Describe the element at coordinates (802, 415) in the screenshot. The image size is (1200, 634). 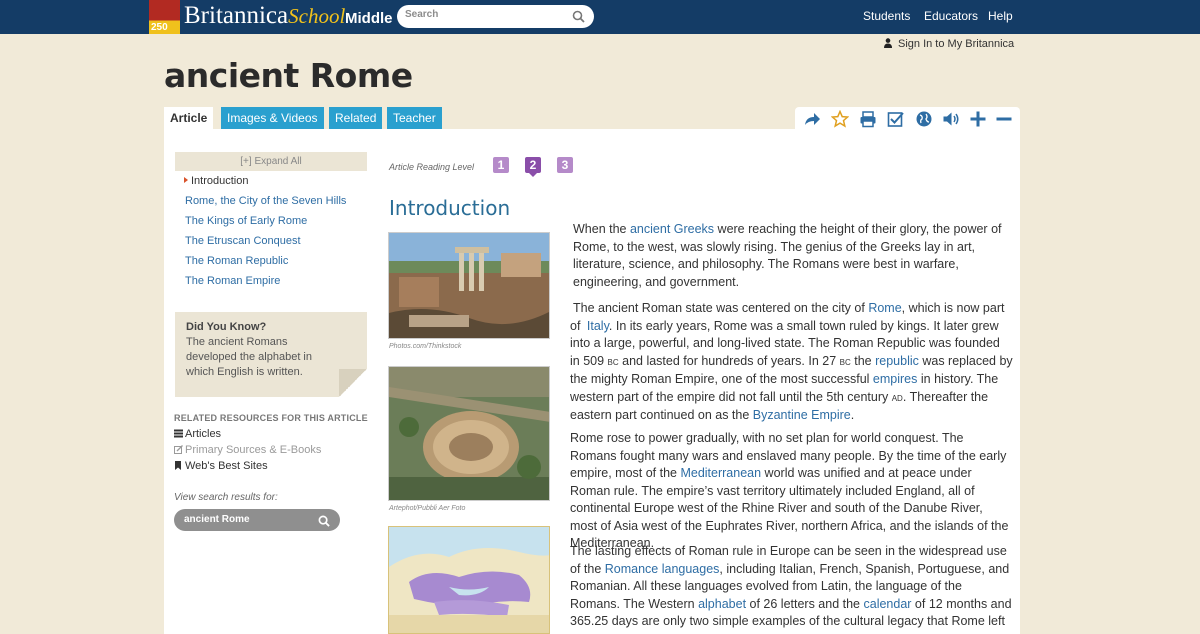
I see `link-byzantine-empire: Byzantine Empire` at that location.